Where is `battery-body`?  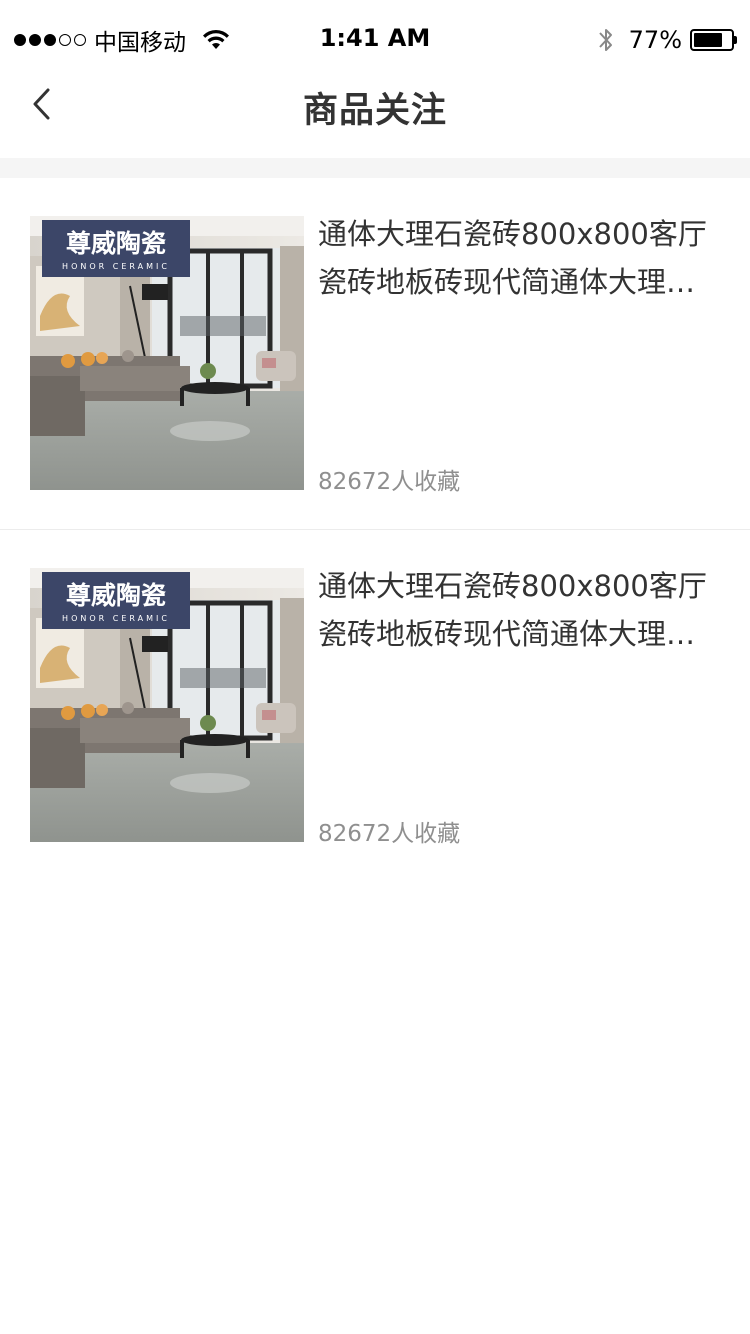 battery-body is located at coordinates (712, 40).